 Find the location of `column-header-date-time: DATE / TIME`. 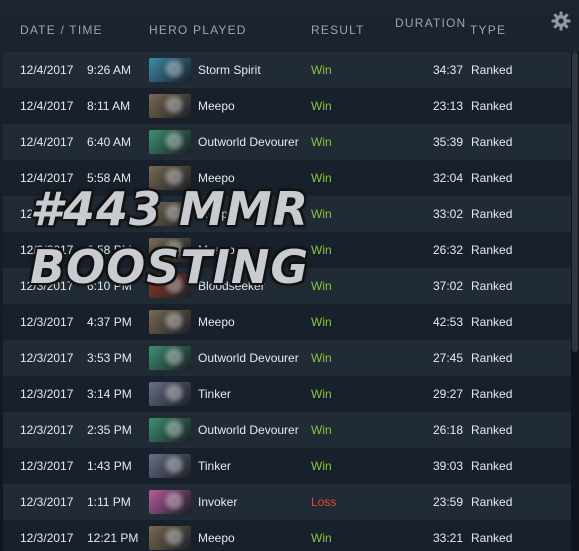

column-header-date-time: DATE / TIME is located at coordinates (61, 30).